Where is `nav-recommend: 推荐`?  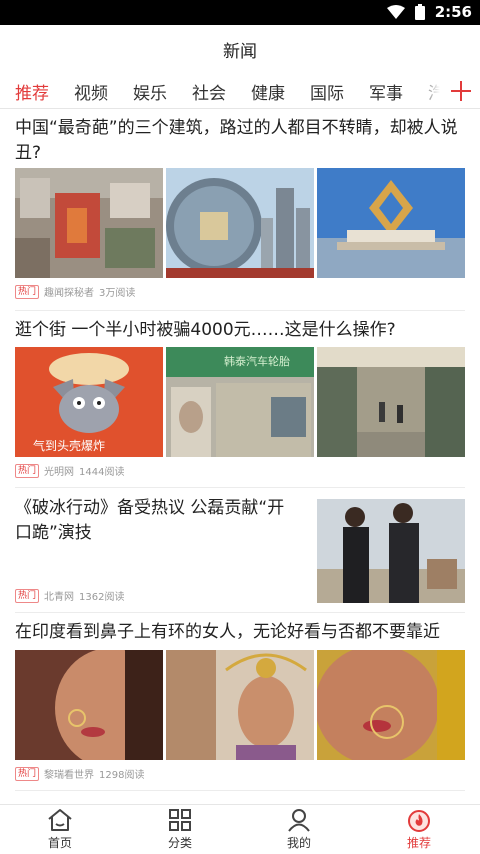
nav-recommend: 推荐 is located at coordinates (419, 829).